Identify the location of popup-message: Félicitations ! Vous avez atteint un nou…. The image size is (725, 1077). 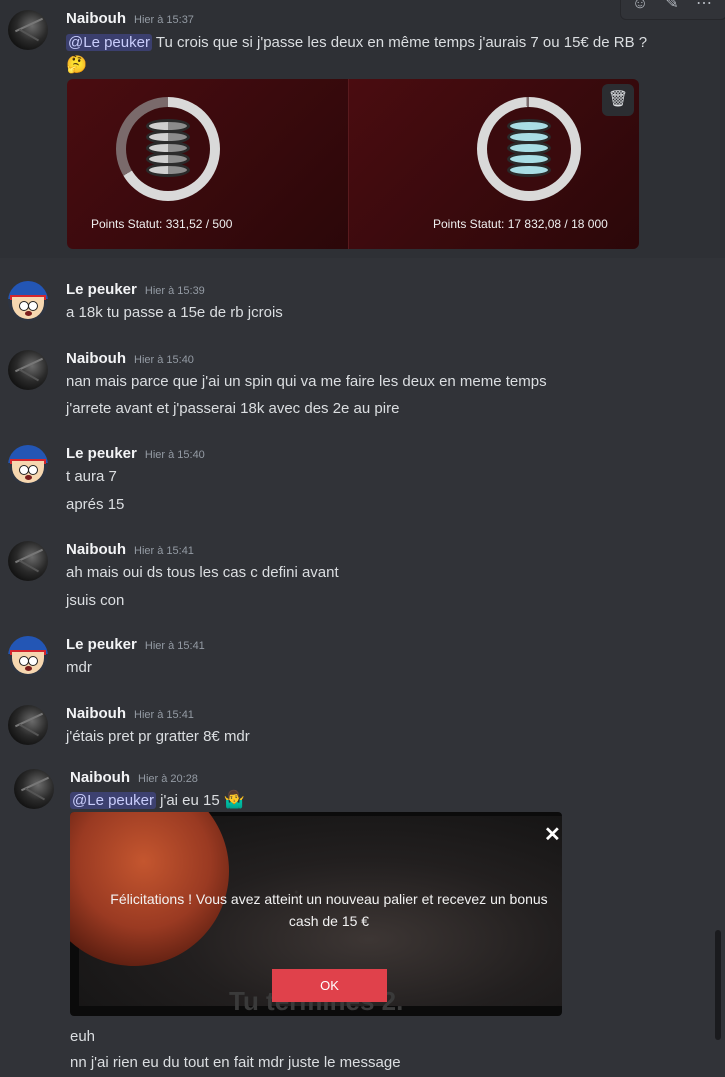
(329, 910).